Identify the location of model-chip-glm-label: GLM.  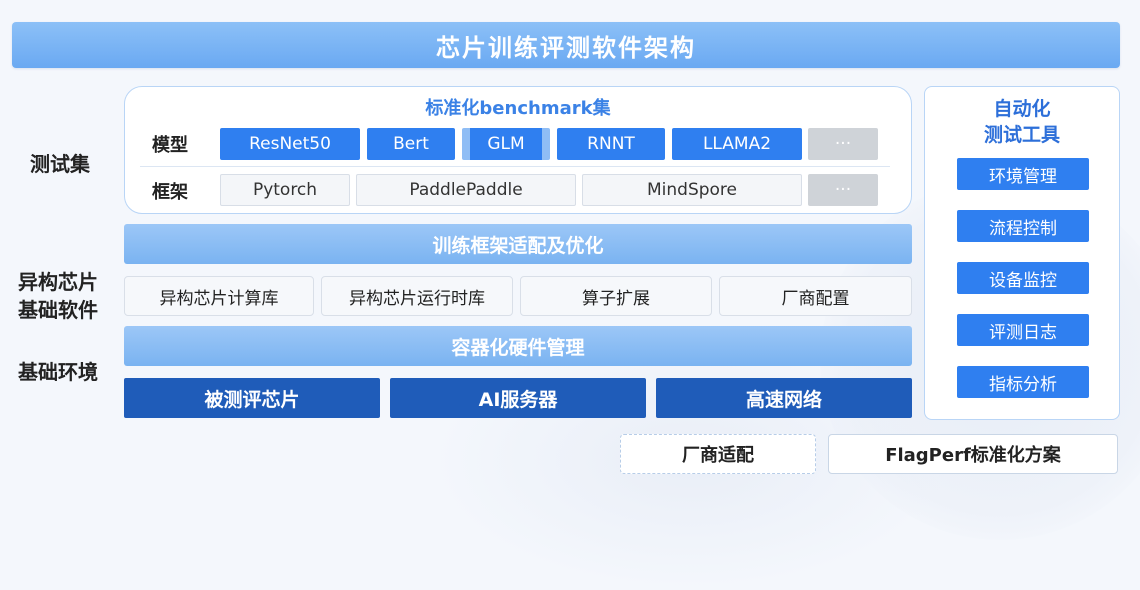
(506, 144).